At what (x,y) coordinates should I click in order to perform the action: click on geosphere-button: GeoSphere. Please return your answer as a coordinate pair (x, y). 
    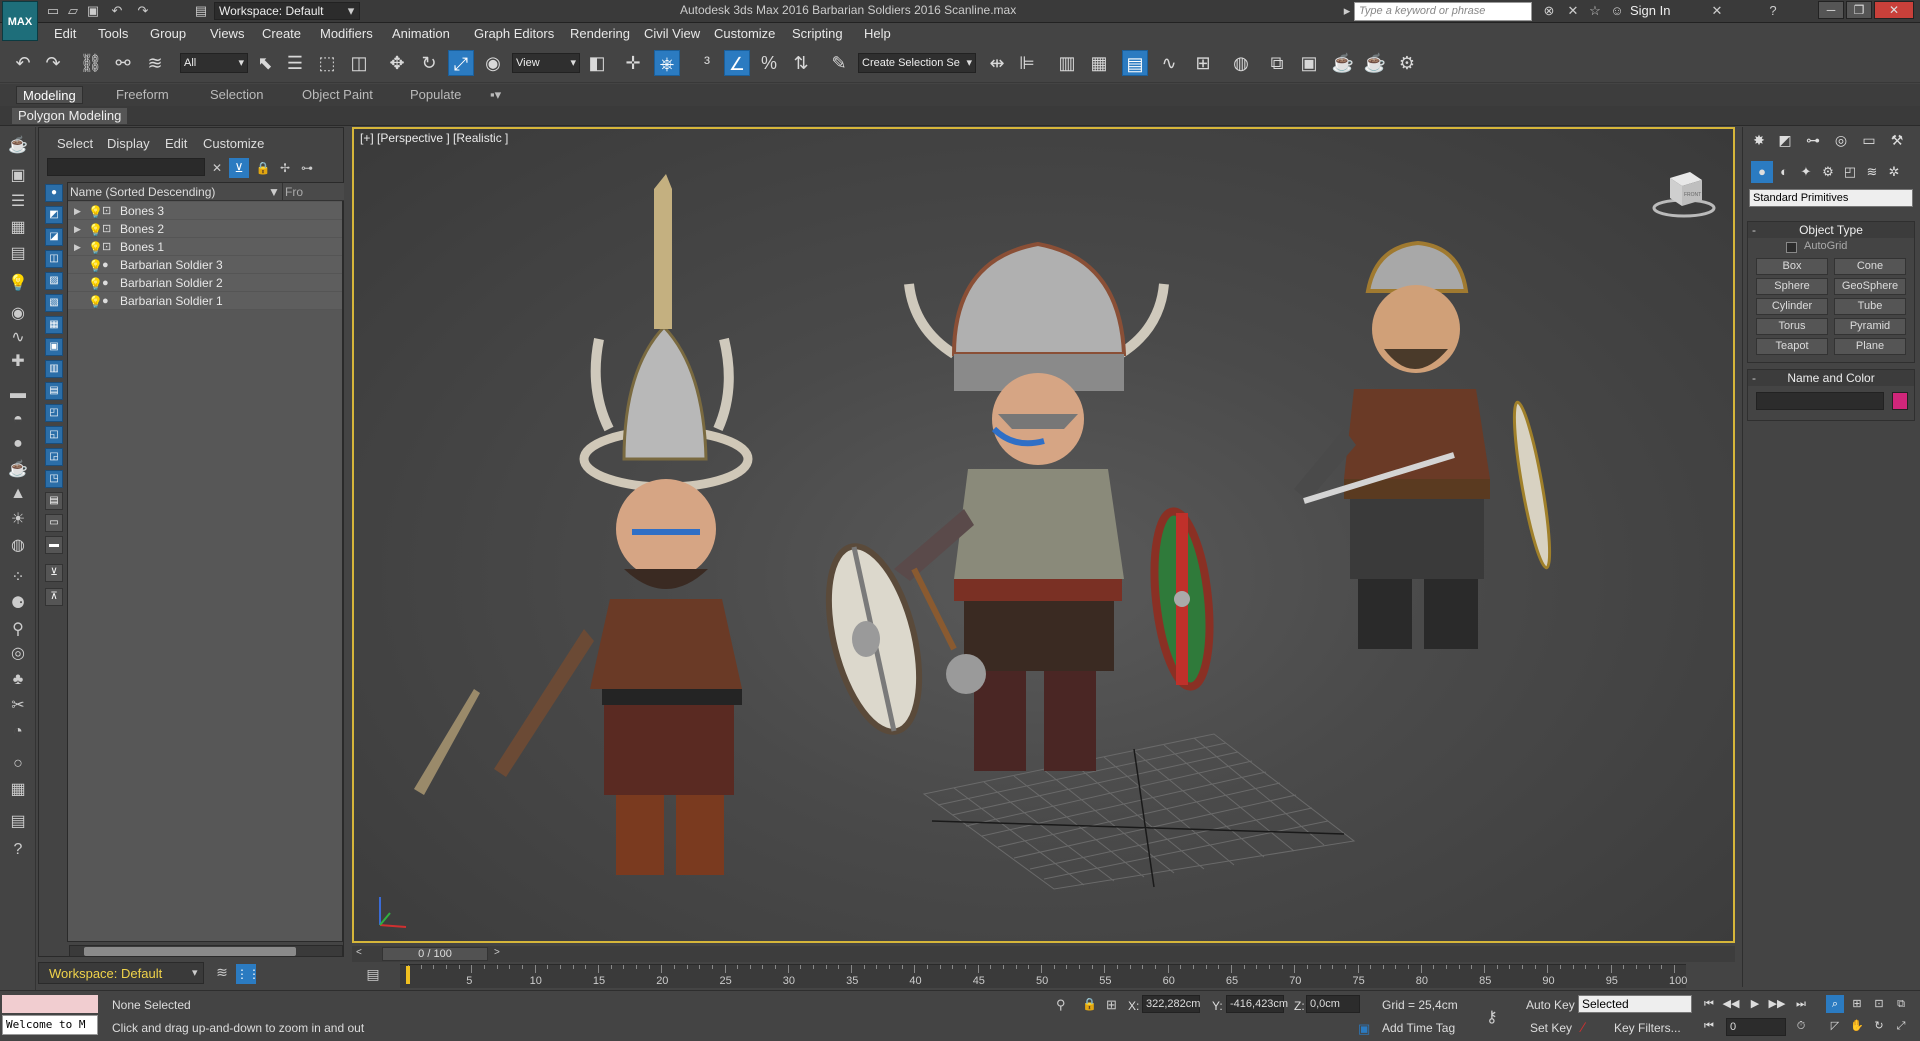
    Looking at the image, I should click on (1870, 286).